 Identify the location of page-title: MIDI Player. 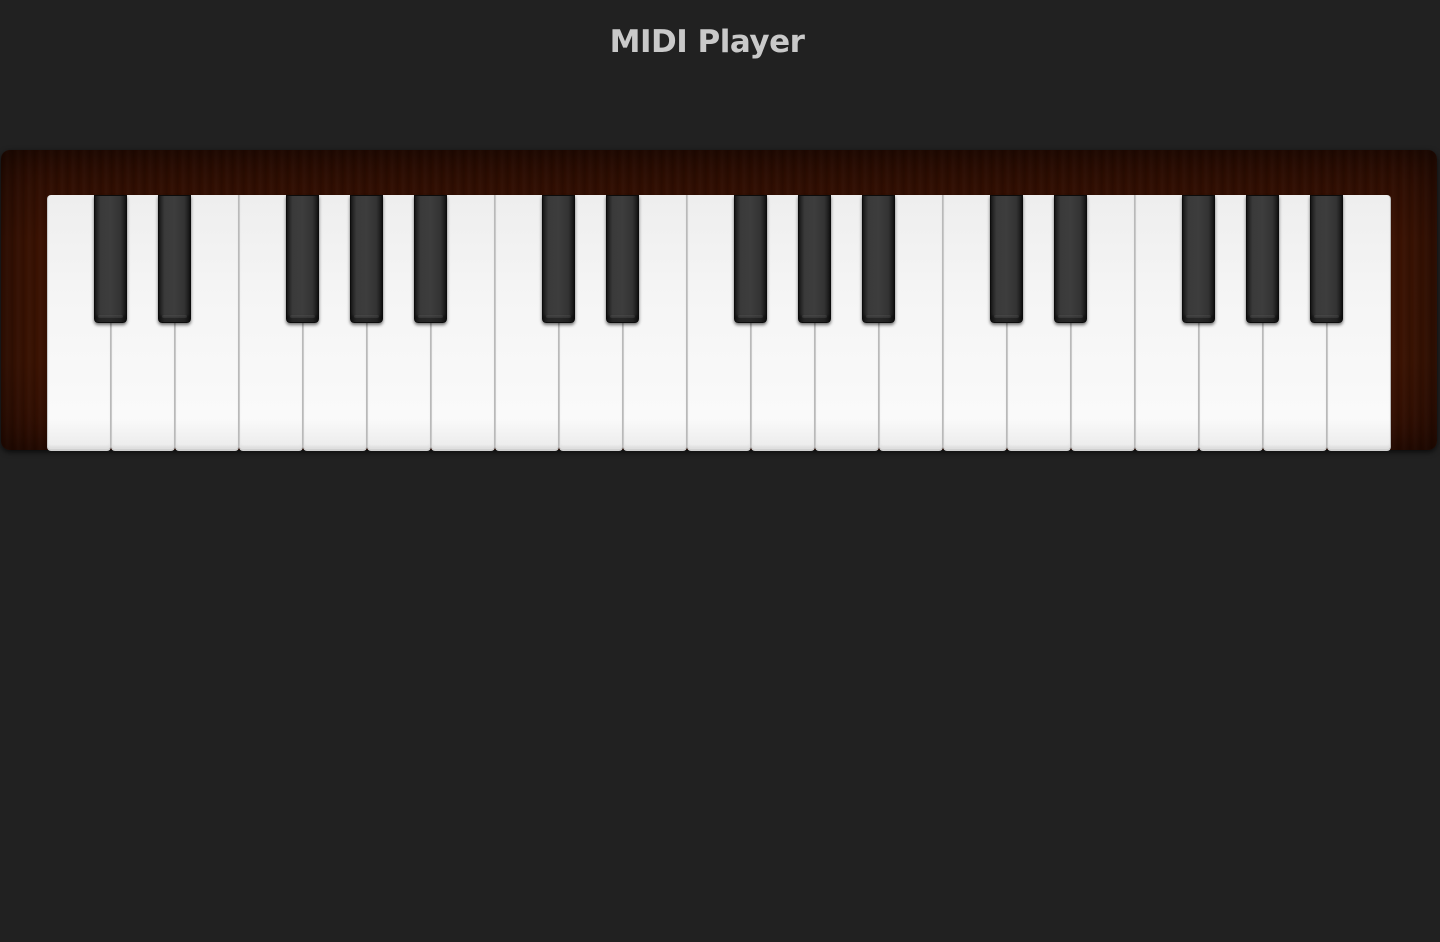
(707, 42).